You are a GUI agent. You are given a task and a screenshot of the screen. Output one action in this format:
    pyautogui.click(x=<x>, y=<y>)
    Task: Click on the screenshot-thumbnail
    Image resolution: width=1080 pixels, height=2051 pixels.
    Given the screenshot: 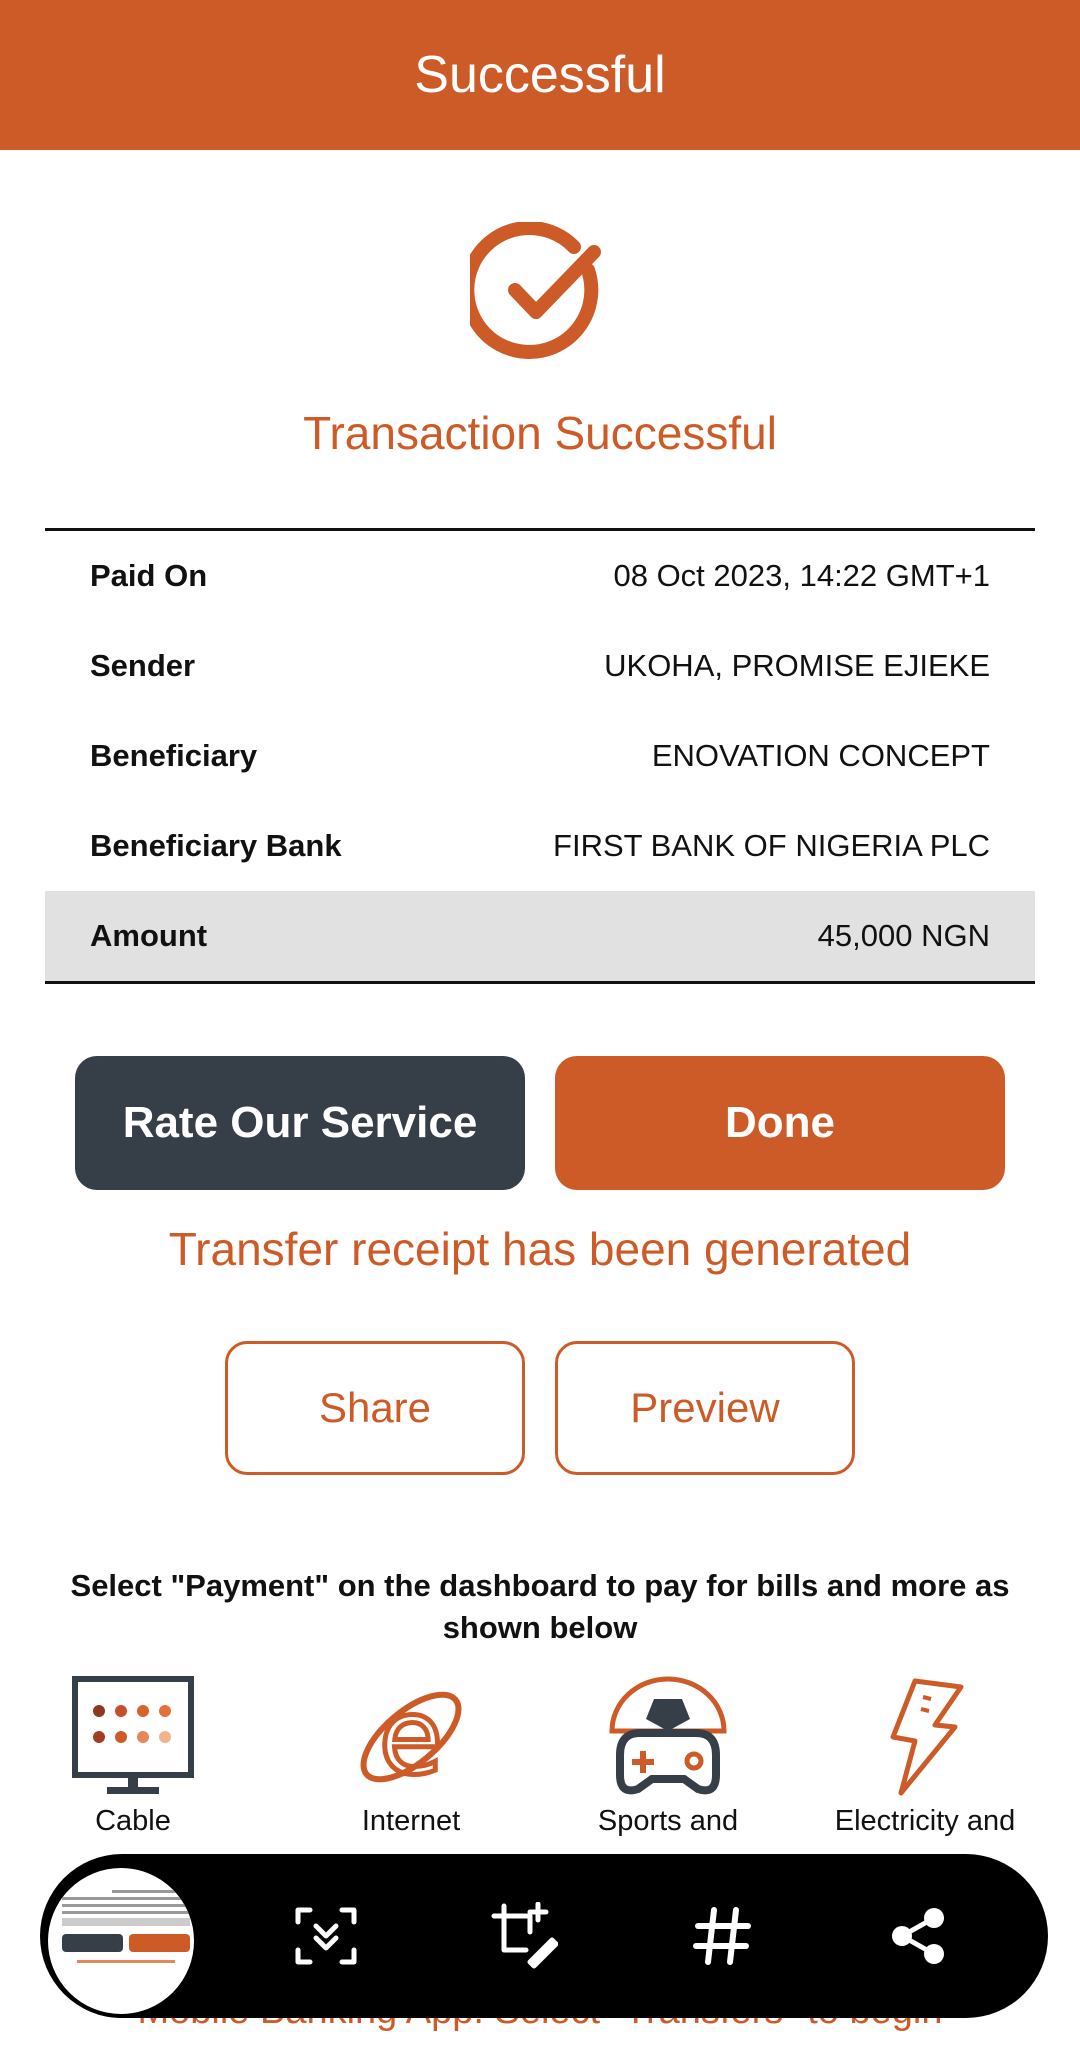 What is the action you would take?
    pyautogui.click(x=121, y=1941)
    